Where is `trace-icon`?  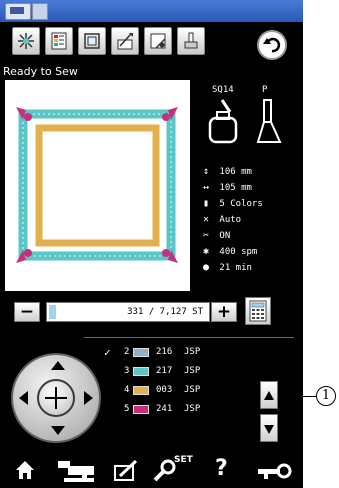
trace-icon is located at coordinates (125, 41).